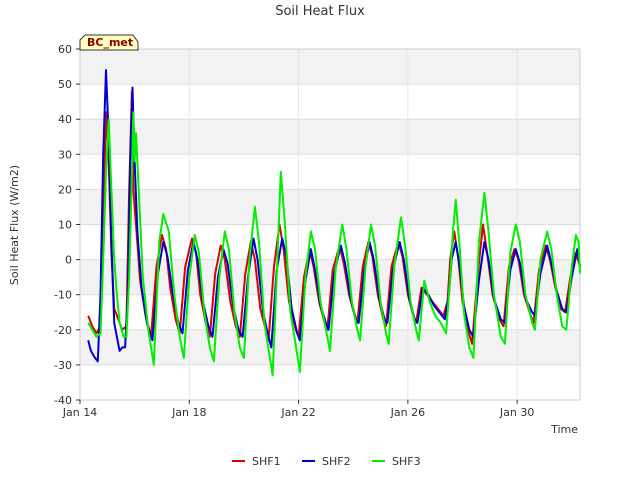  Describe the element at coordinates (65, 154) in the screenshot. I see `y-tick-label: 30` at that location.